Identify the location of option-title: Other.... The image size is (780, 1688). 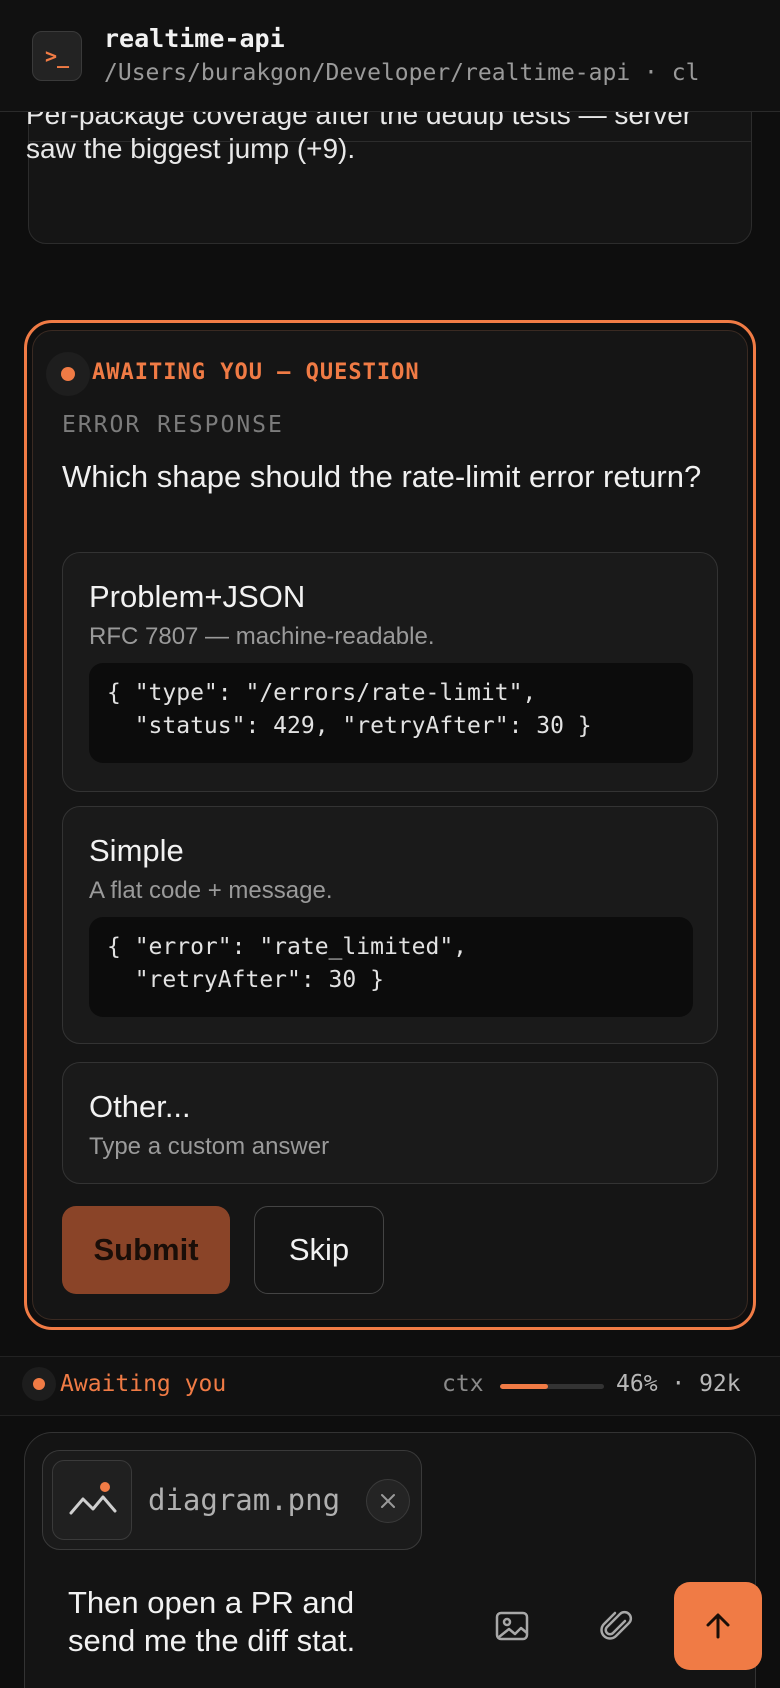
(140, 1106).